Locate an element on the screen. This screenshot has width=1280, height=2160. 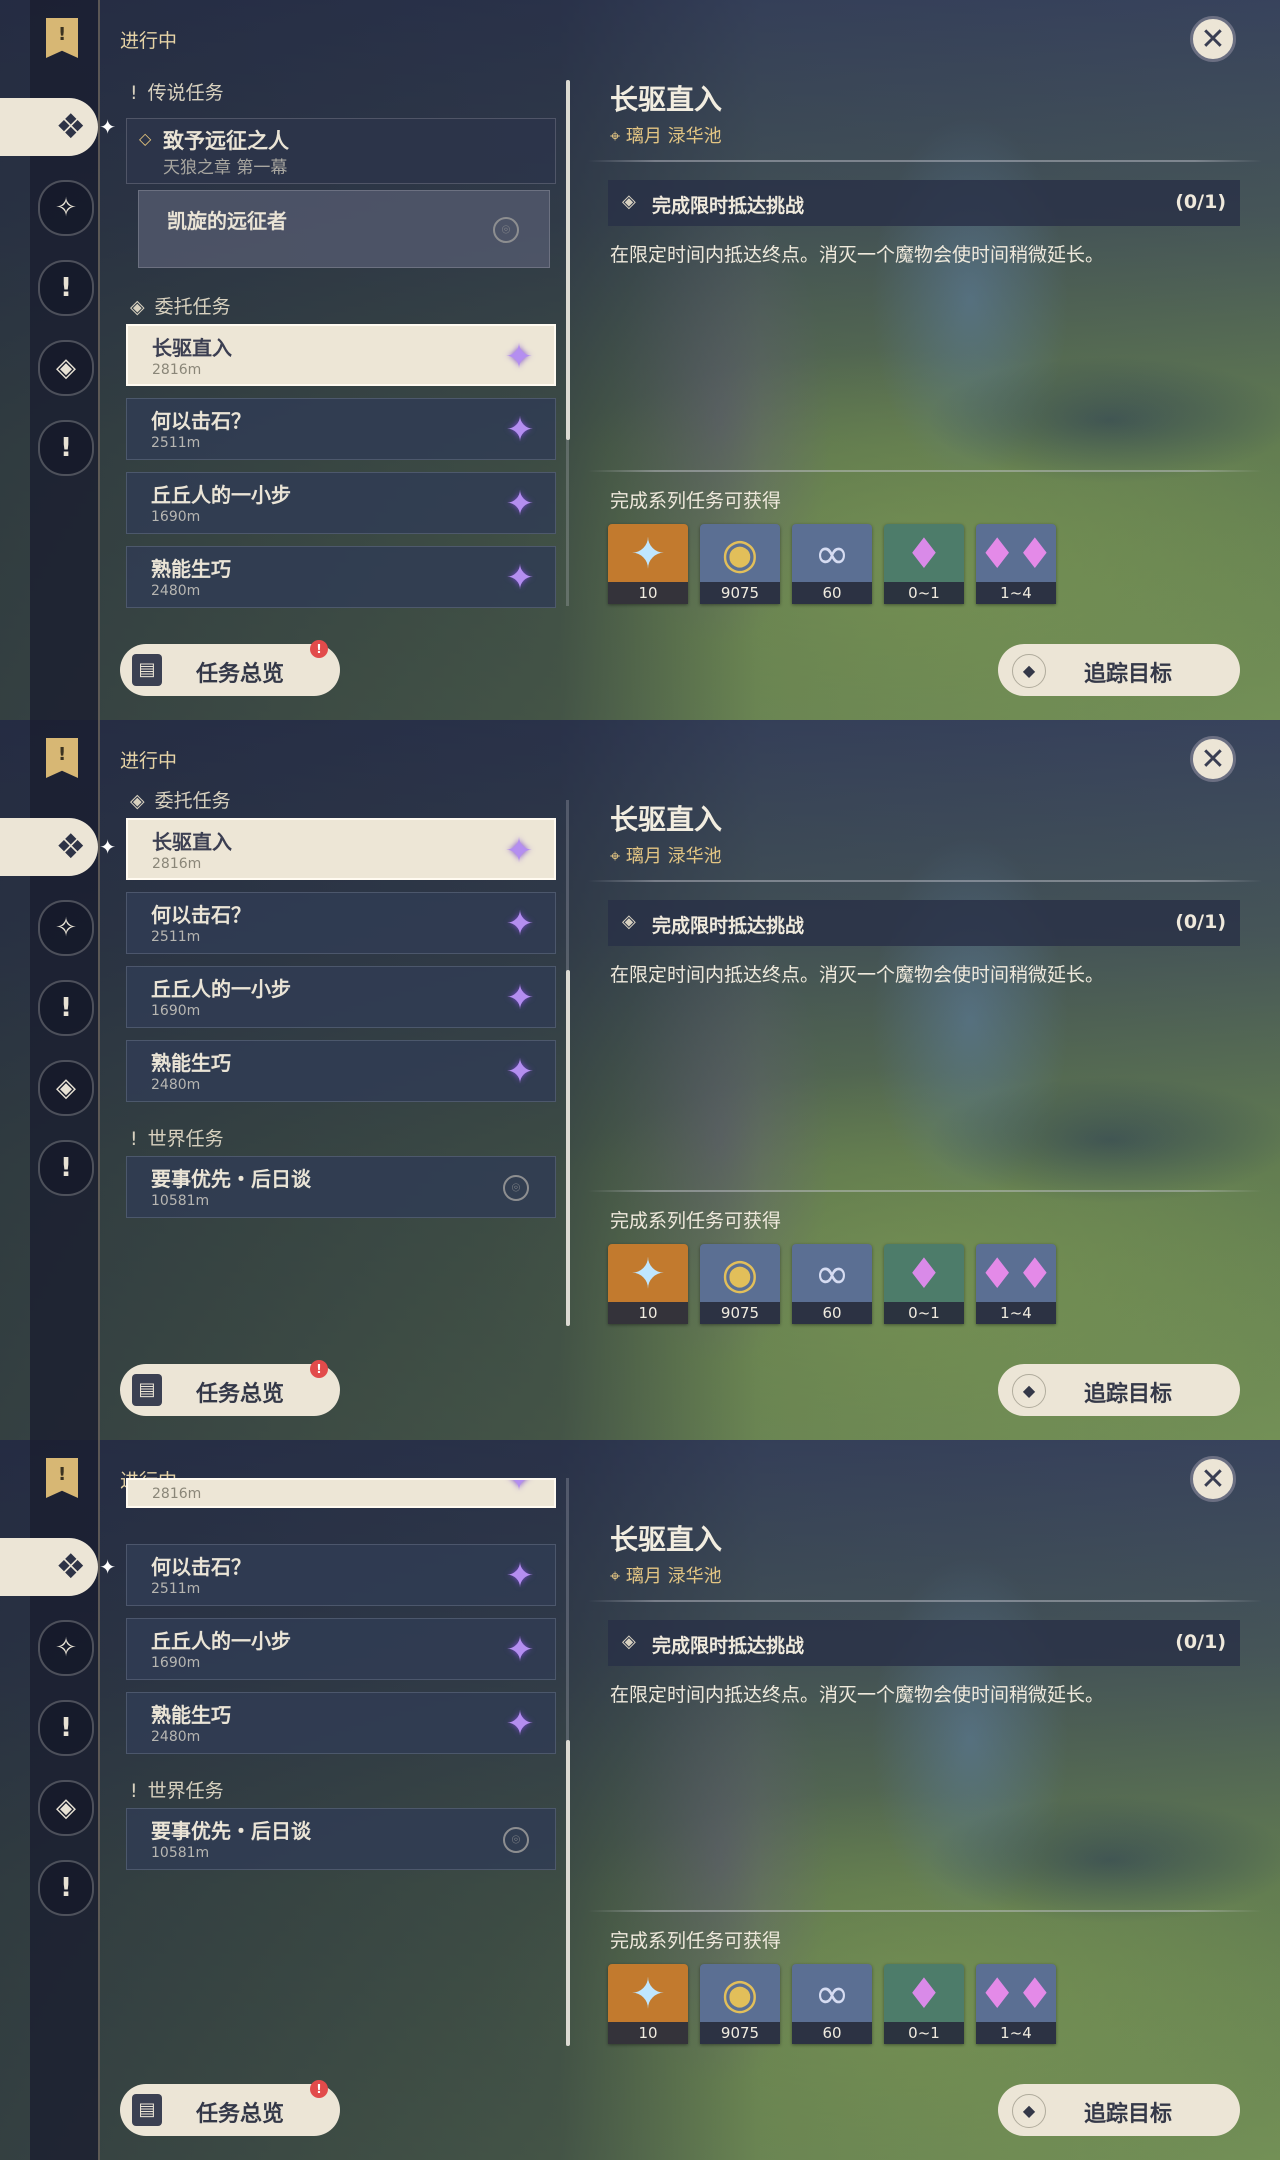
crystal-small-icon: ♦ is located at coordinates (924, 1993).